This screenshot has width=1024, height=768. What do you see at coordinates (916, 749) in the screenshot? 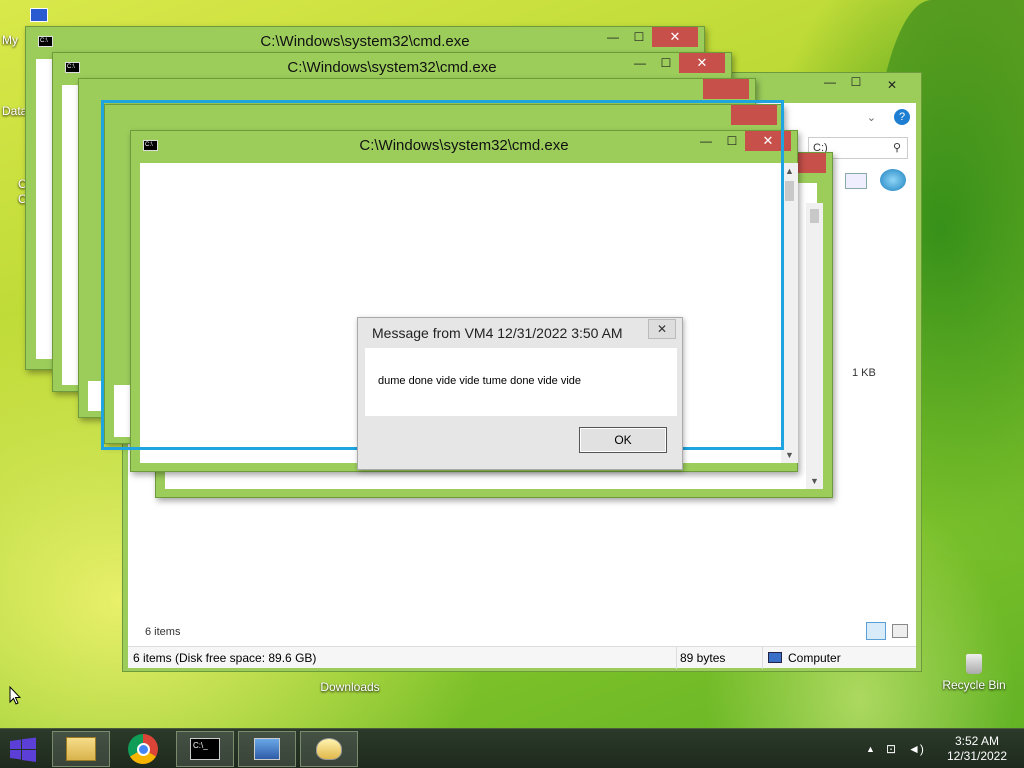
I see `volume-icon: ◄)` at bounding box center [916, 749].